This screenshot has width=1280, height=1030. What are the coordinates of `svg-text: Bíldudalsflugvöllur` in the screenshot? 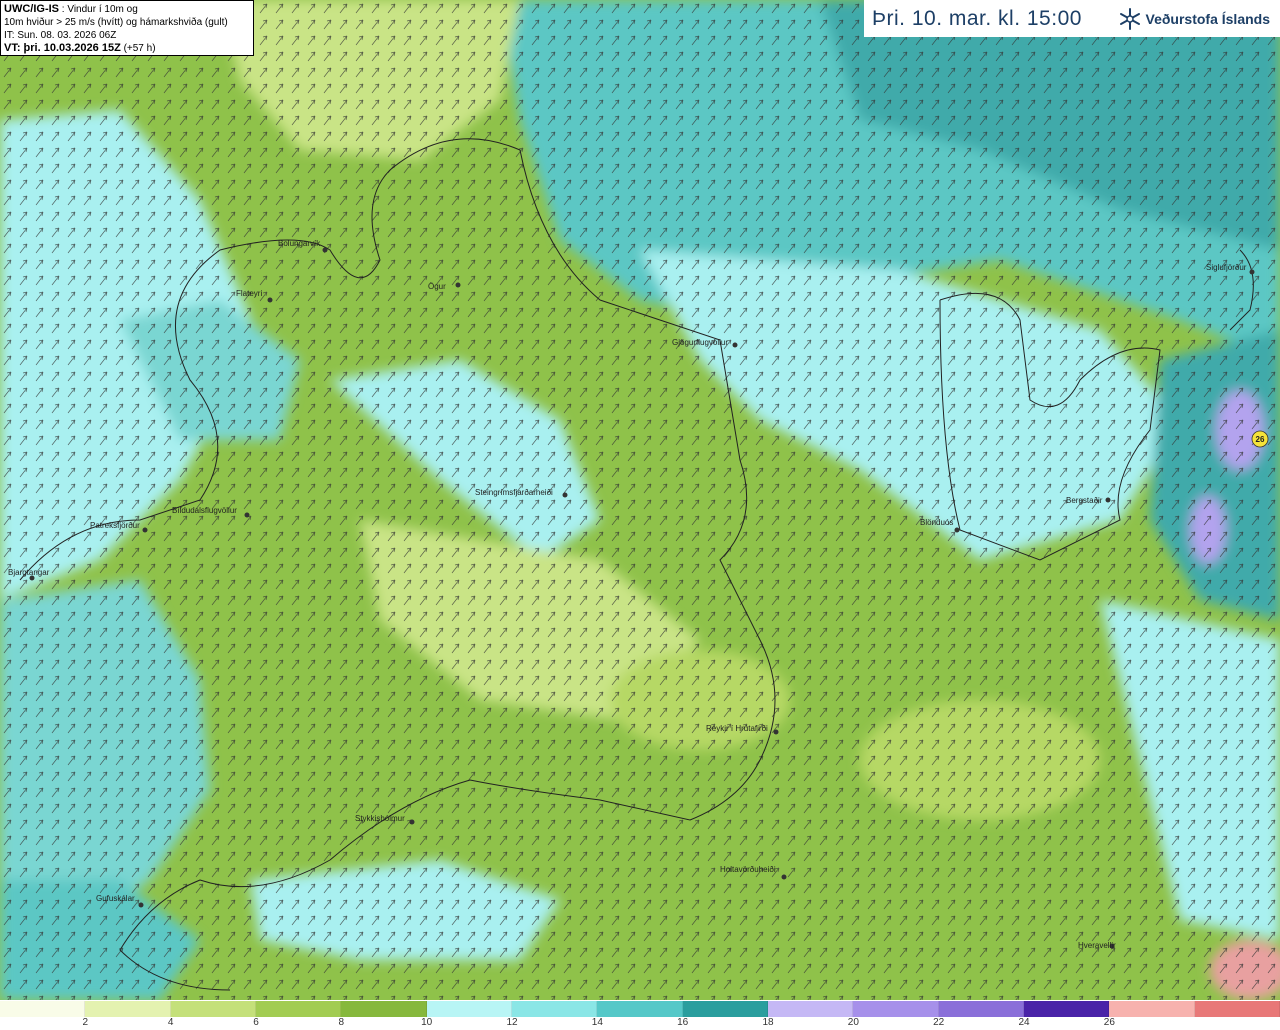 It's located at (204, 510).